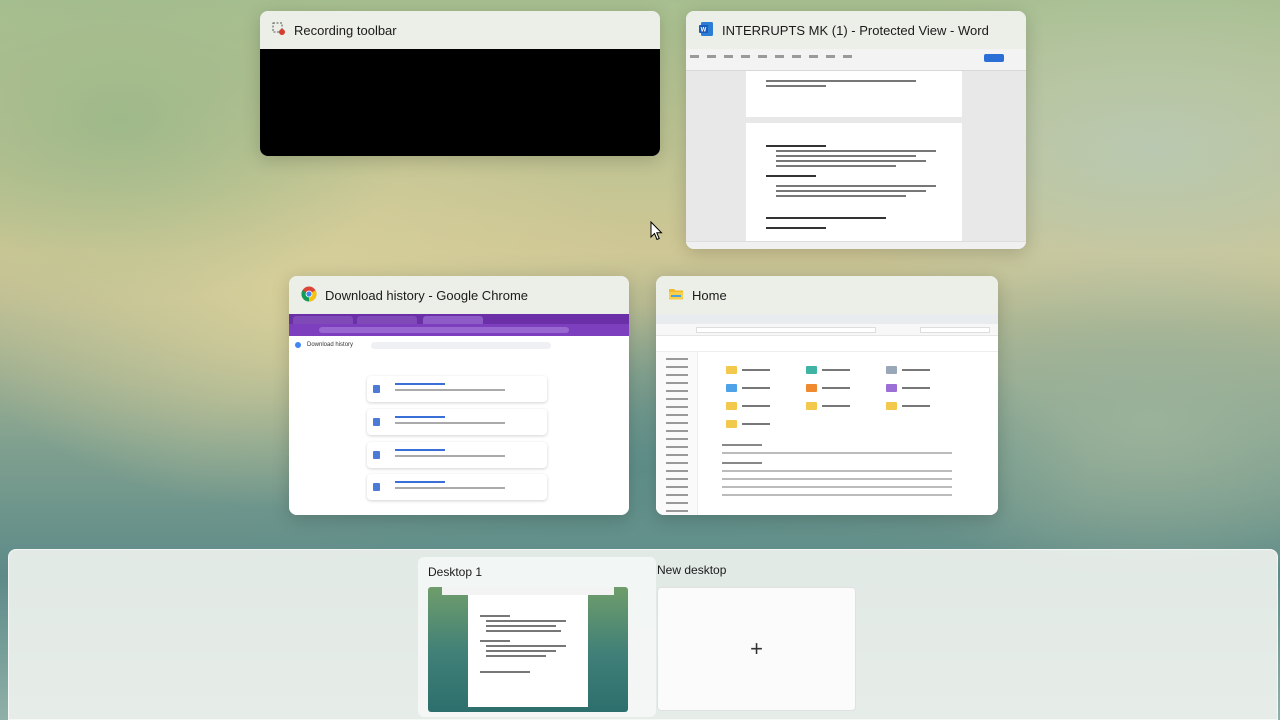 Image resolution: width=1280 pixels, height=720 pixels. I want to click on recording-preview, so click(460, 102).